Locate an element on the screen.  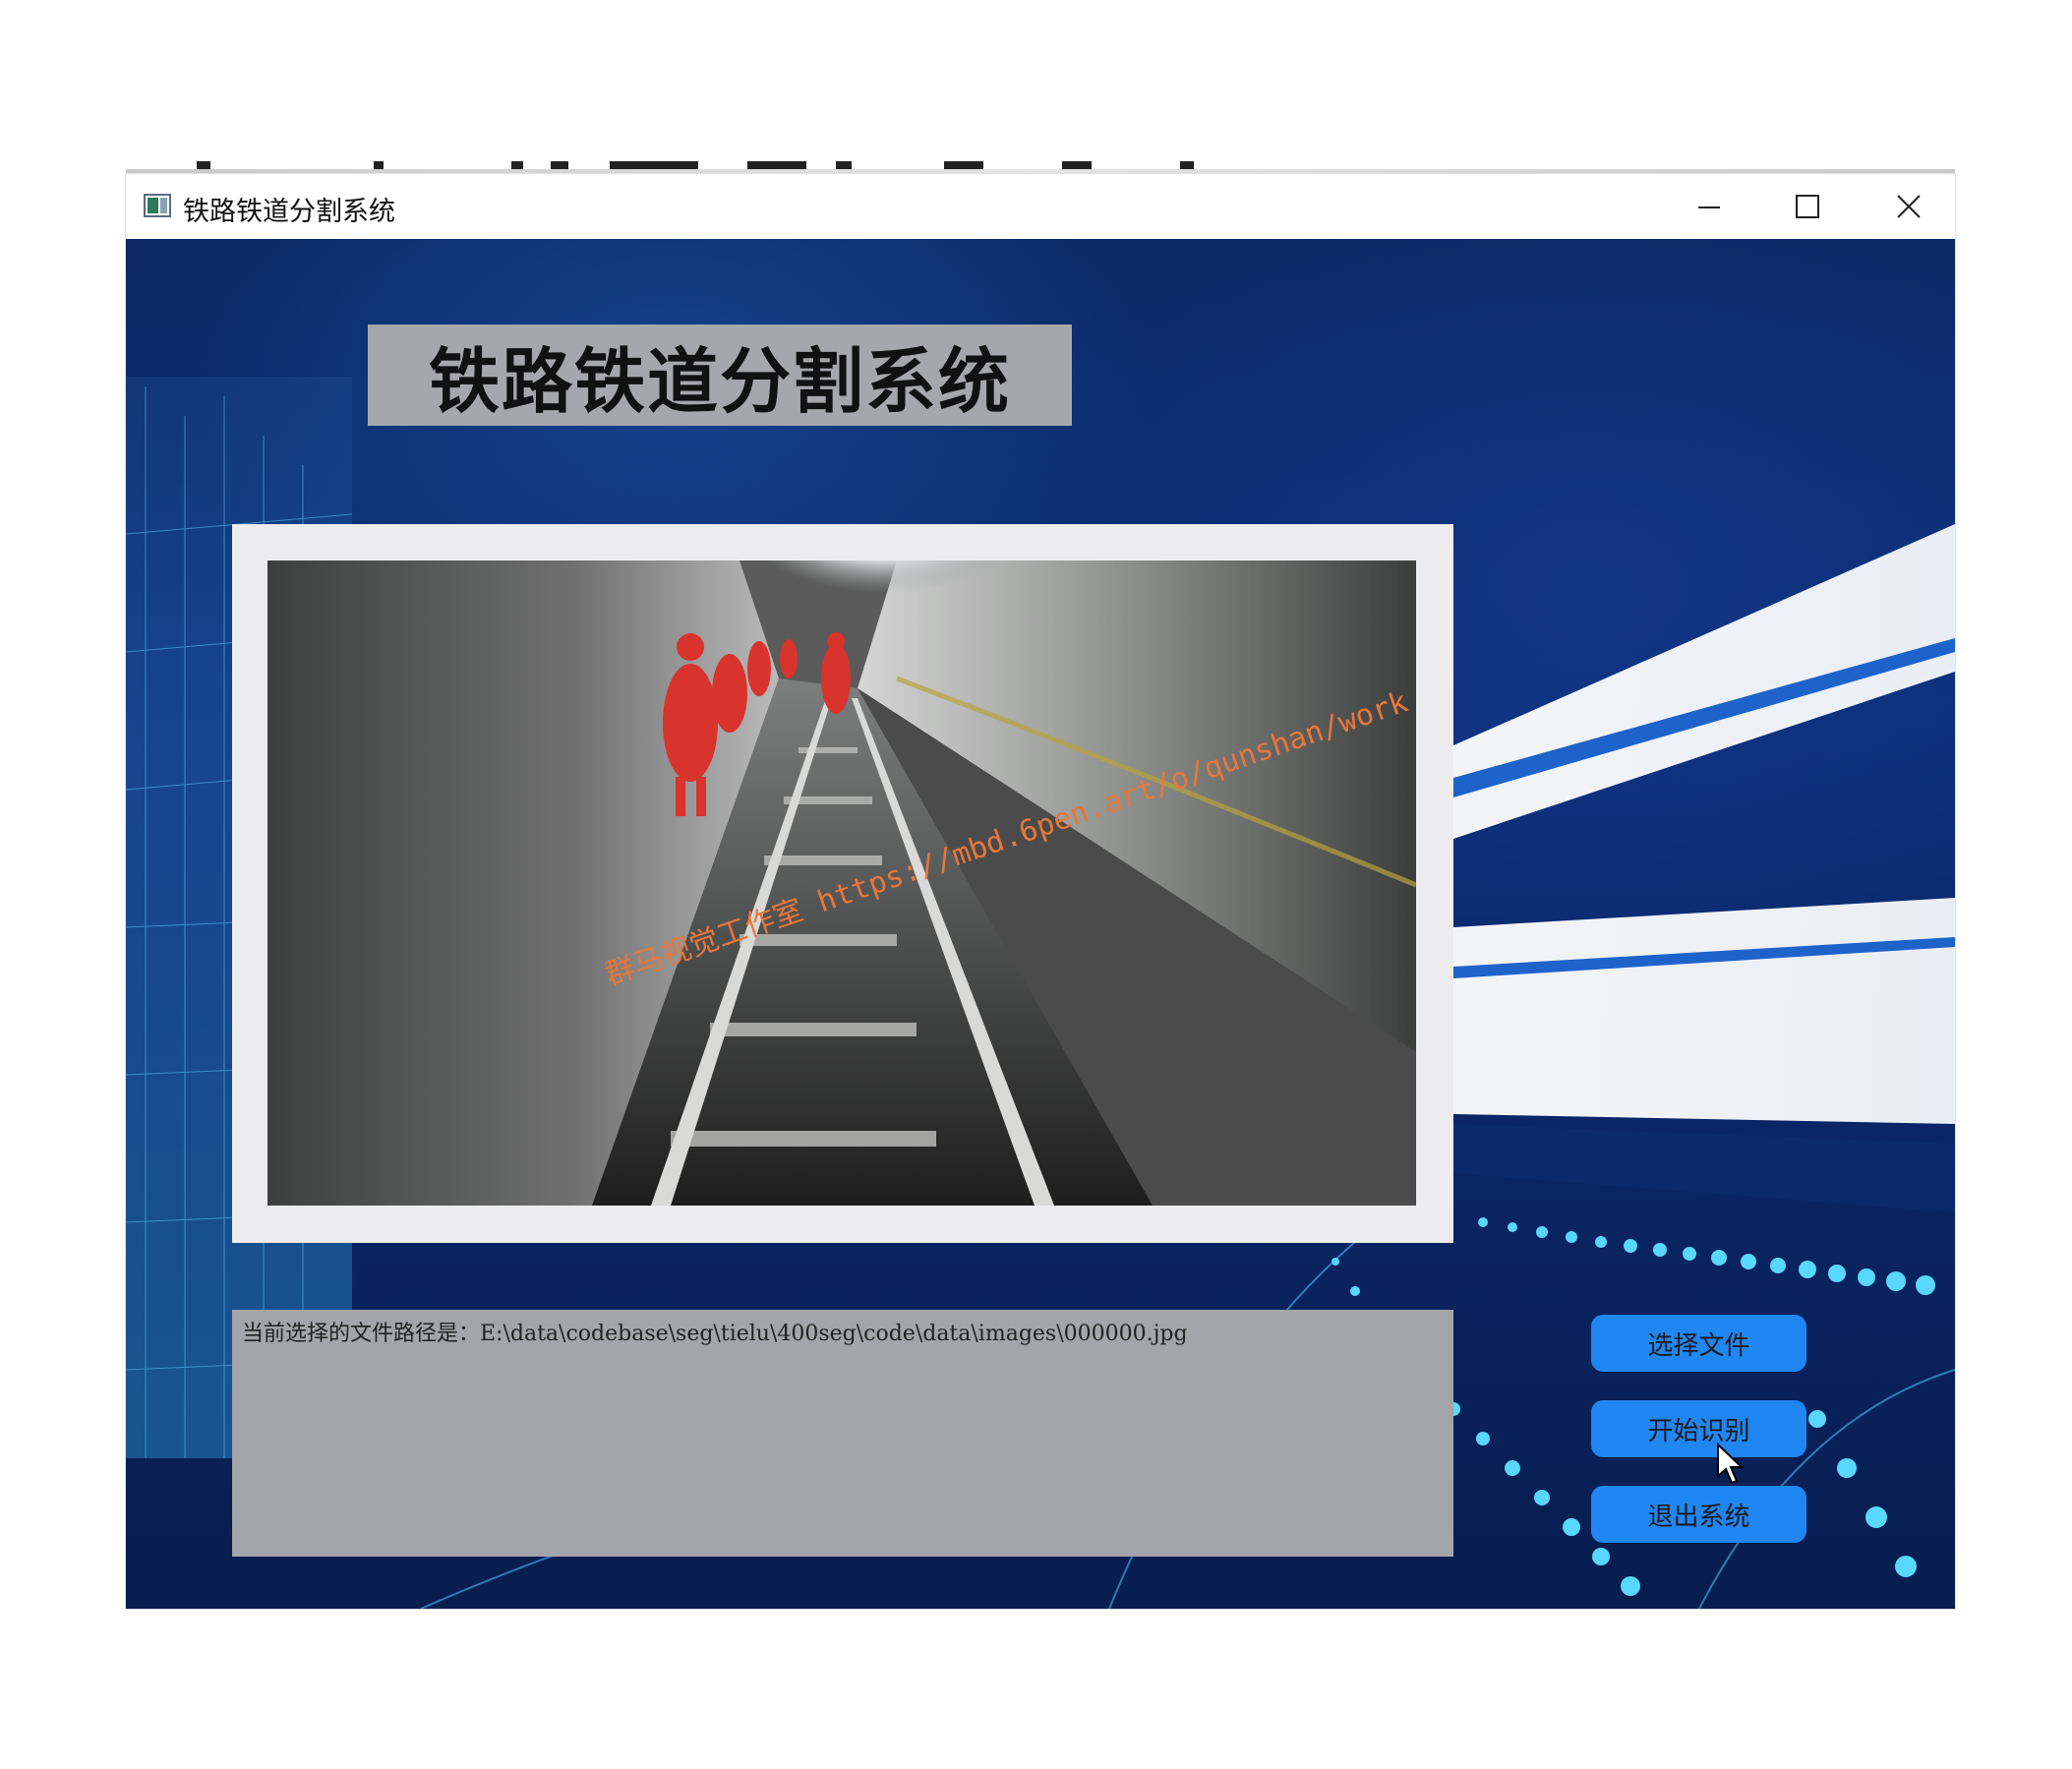
maximize-icon is located at coordinates (1807, 207).